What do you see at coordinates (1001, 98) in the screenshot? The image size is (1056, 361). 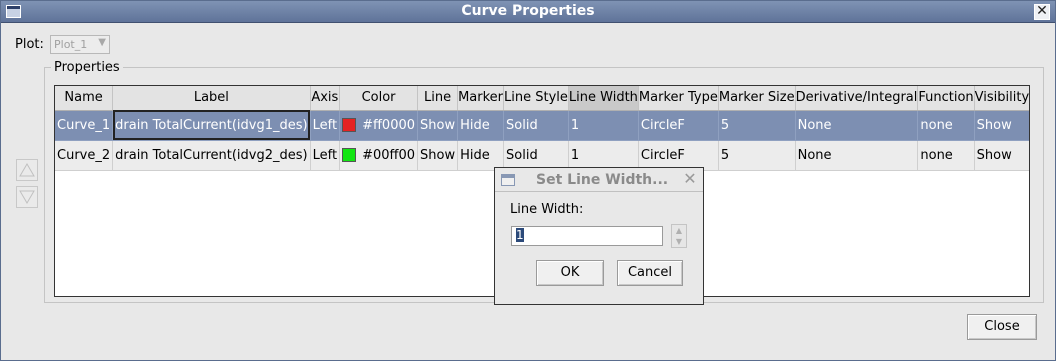 I see `column-header-visibility: Visibility` at bounding box center [1001, 98].